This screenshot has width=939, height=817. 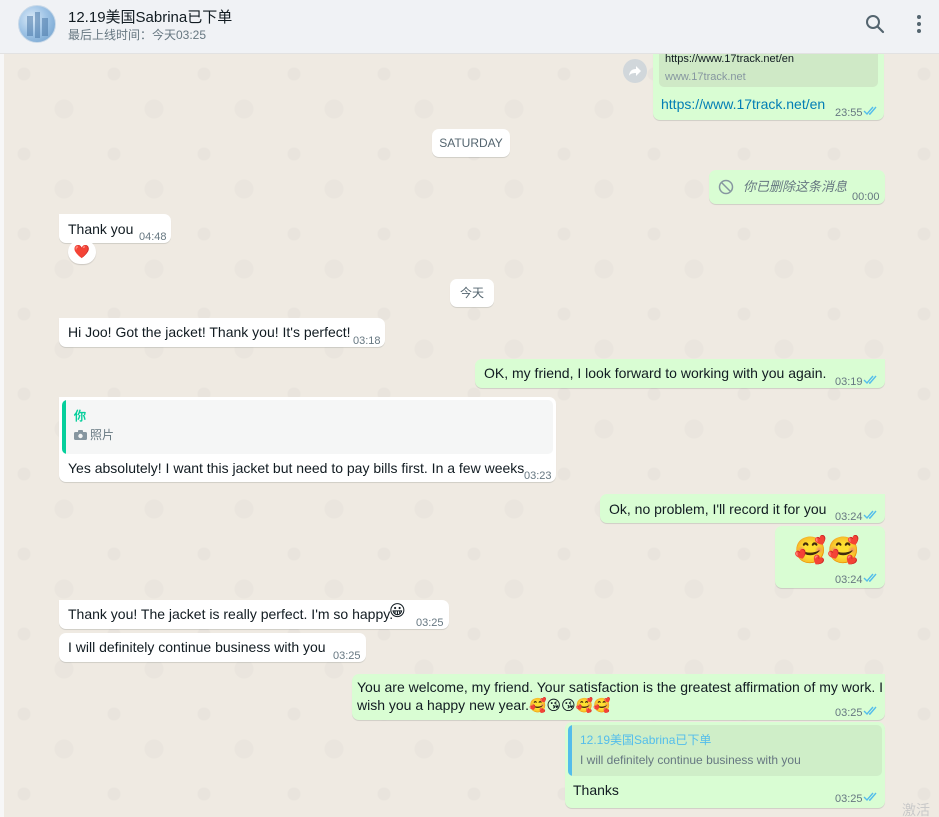 I want to click on outgoing-emoji-message: 🥰🥰 03:24, so click(x=830, y=557).